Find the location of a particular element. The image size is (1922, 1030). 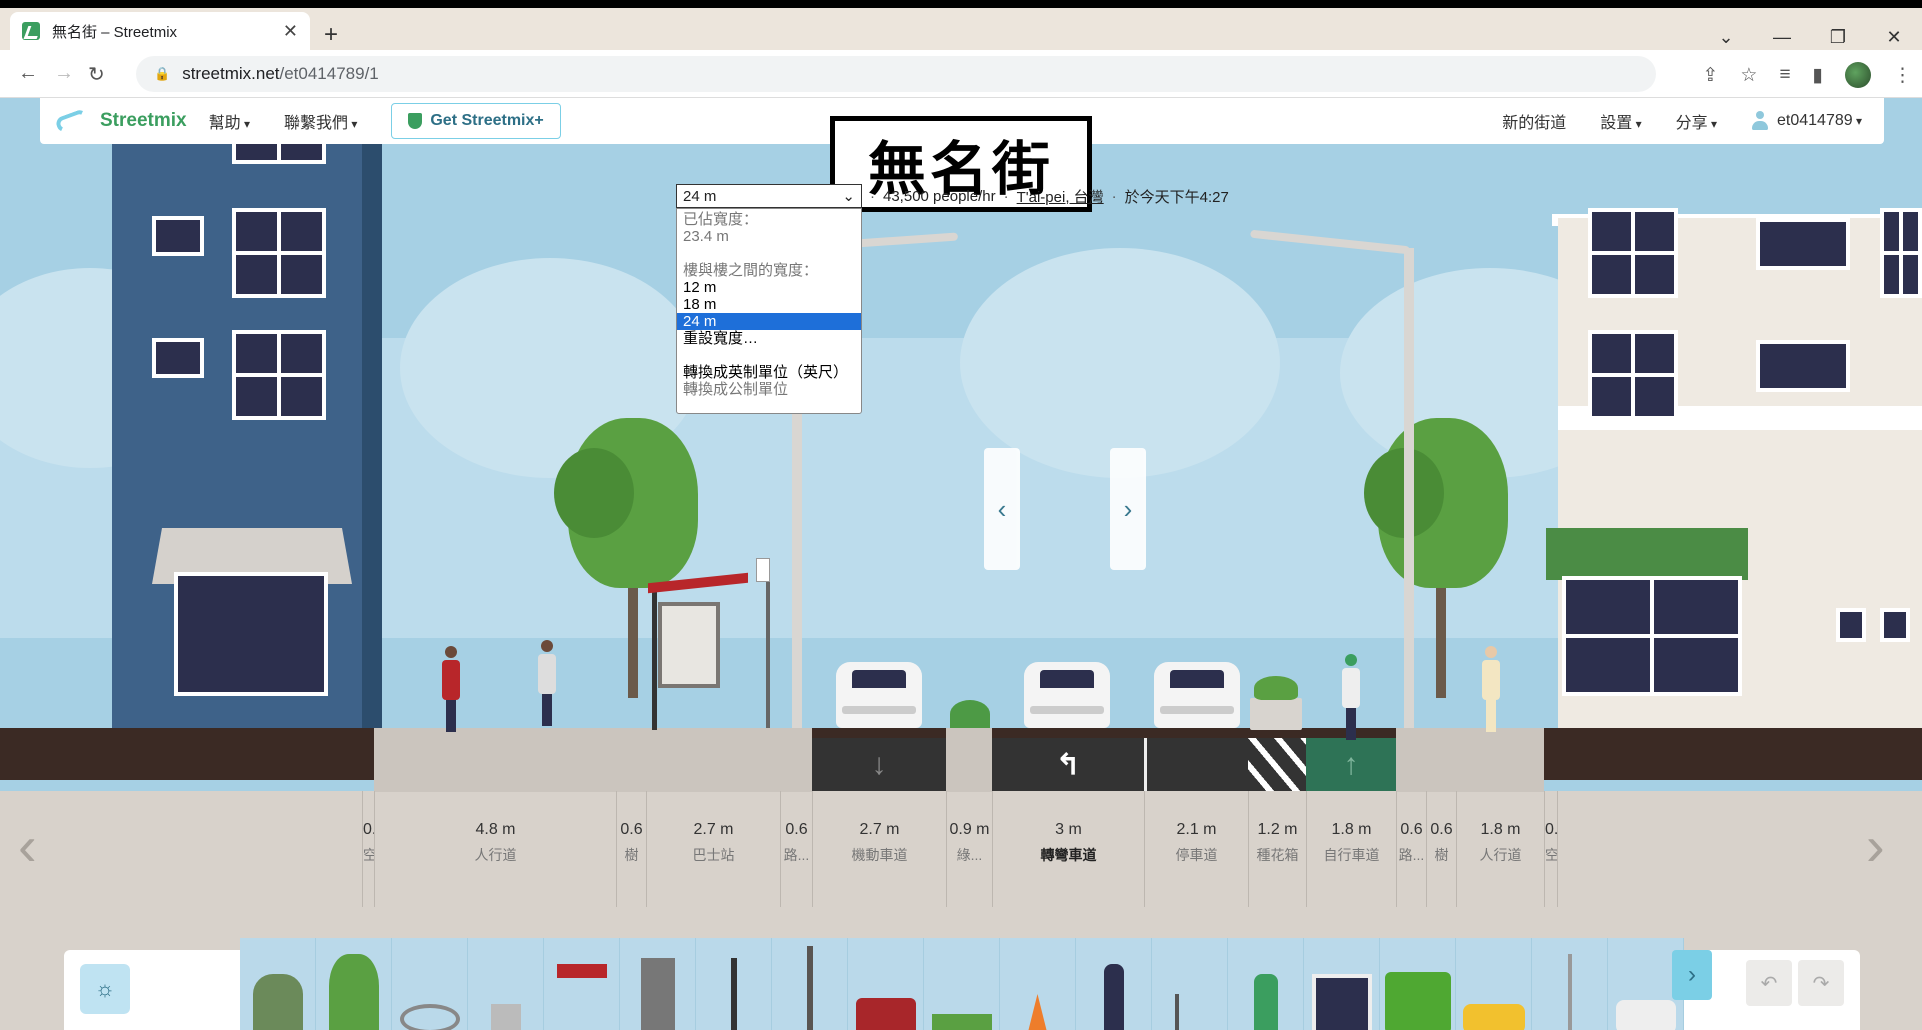

streetmix-logo-text: Streetmix is located at coordinates (143, 121).